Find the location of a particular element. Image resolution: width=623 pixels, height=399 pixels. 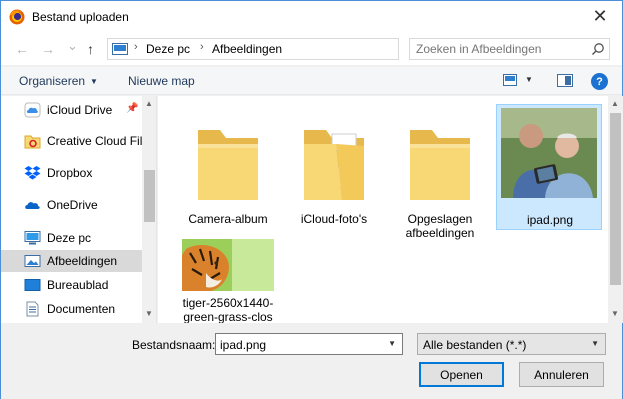

sidebar-item-label: Dropbox is located at coordinates (70, 173).